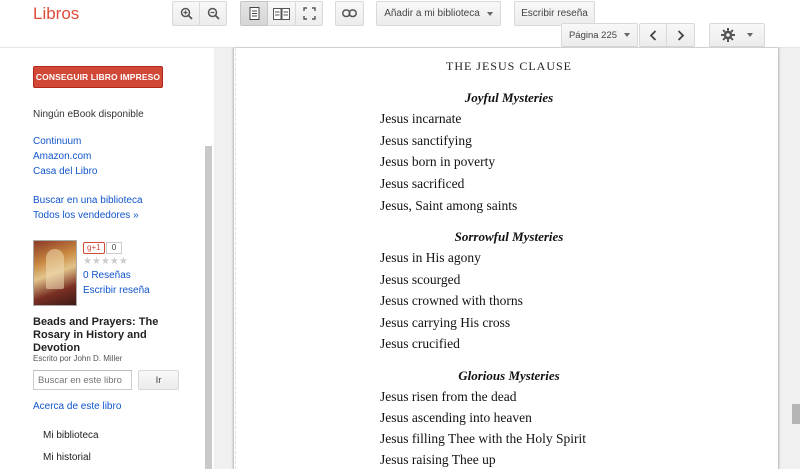 Image resolution: width=800 pixels, height=469 pixels. What do you see at coordinates (208, 307) in the screenshot?
I see `sidebar-scrollbar-thumb` at bounding box center [208, 307].